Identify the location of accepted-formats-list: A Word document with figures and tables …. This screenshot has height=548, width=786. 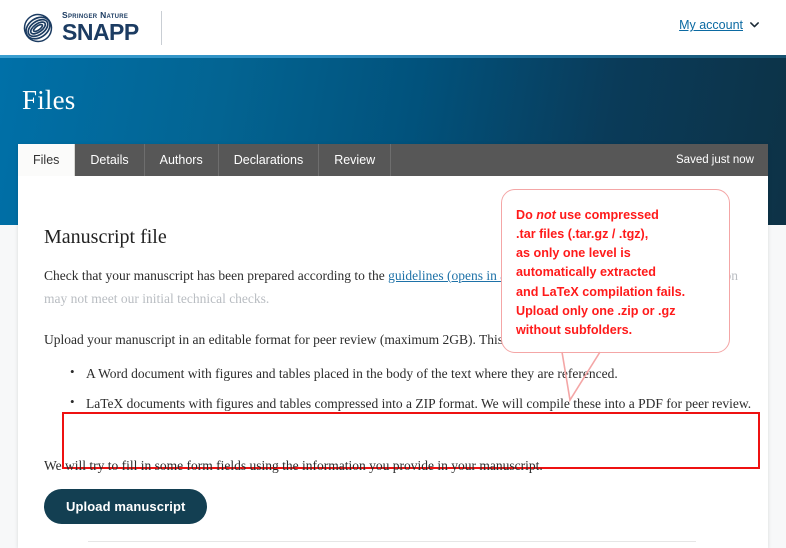
(415, 390).